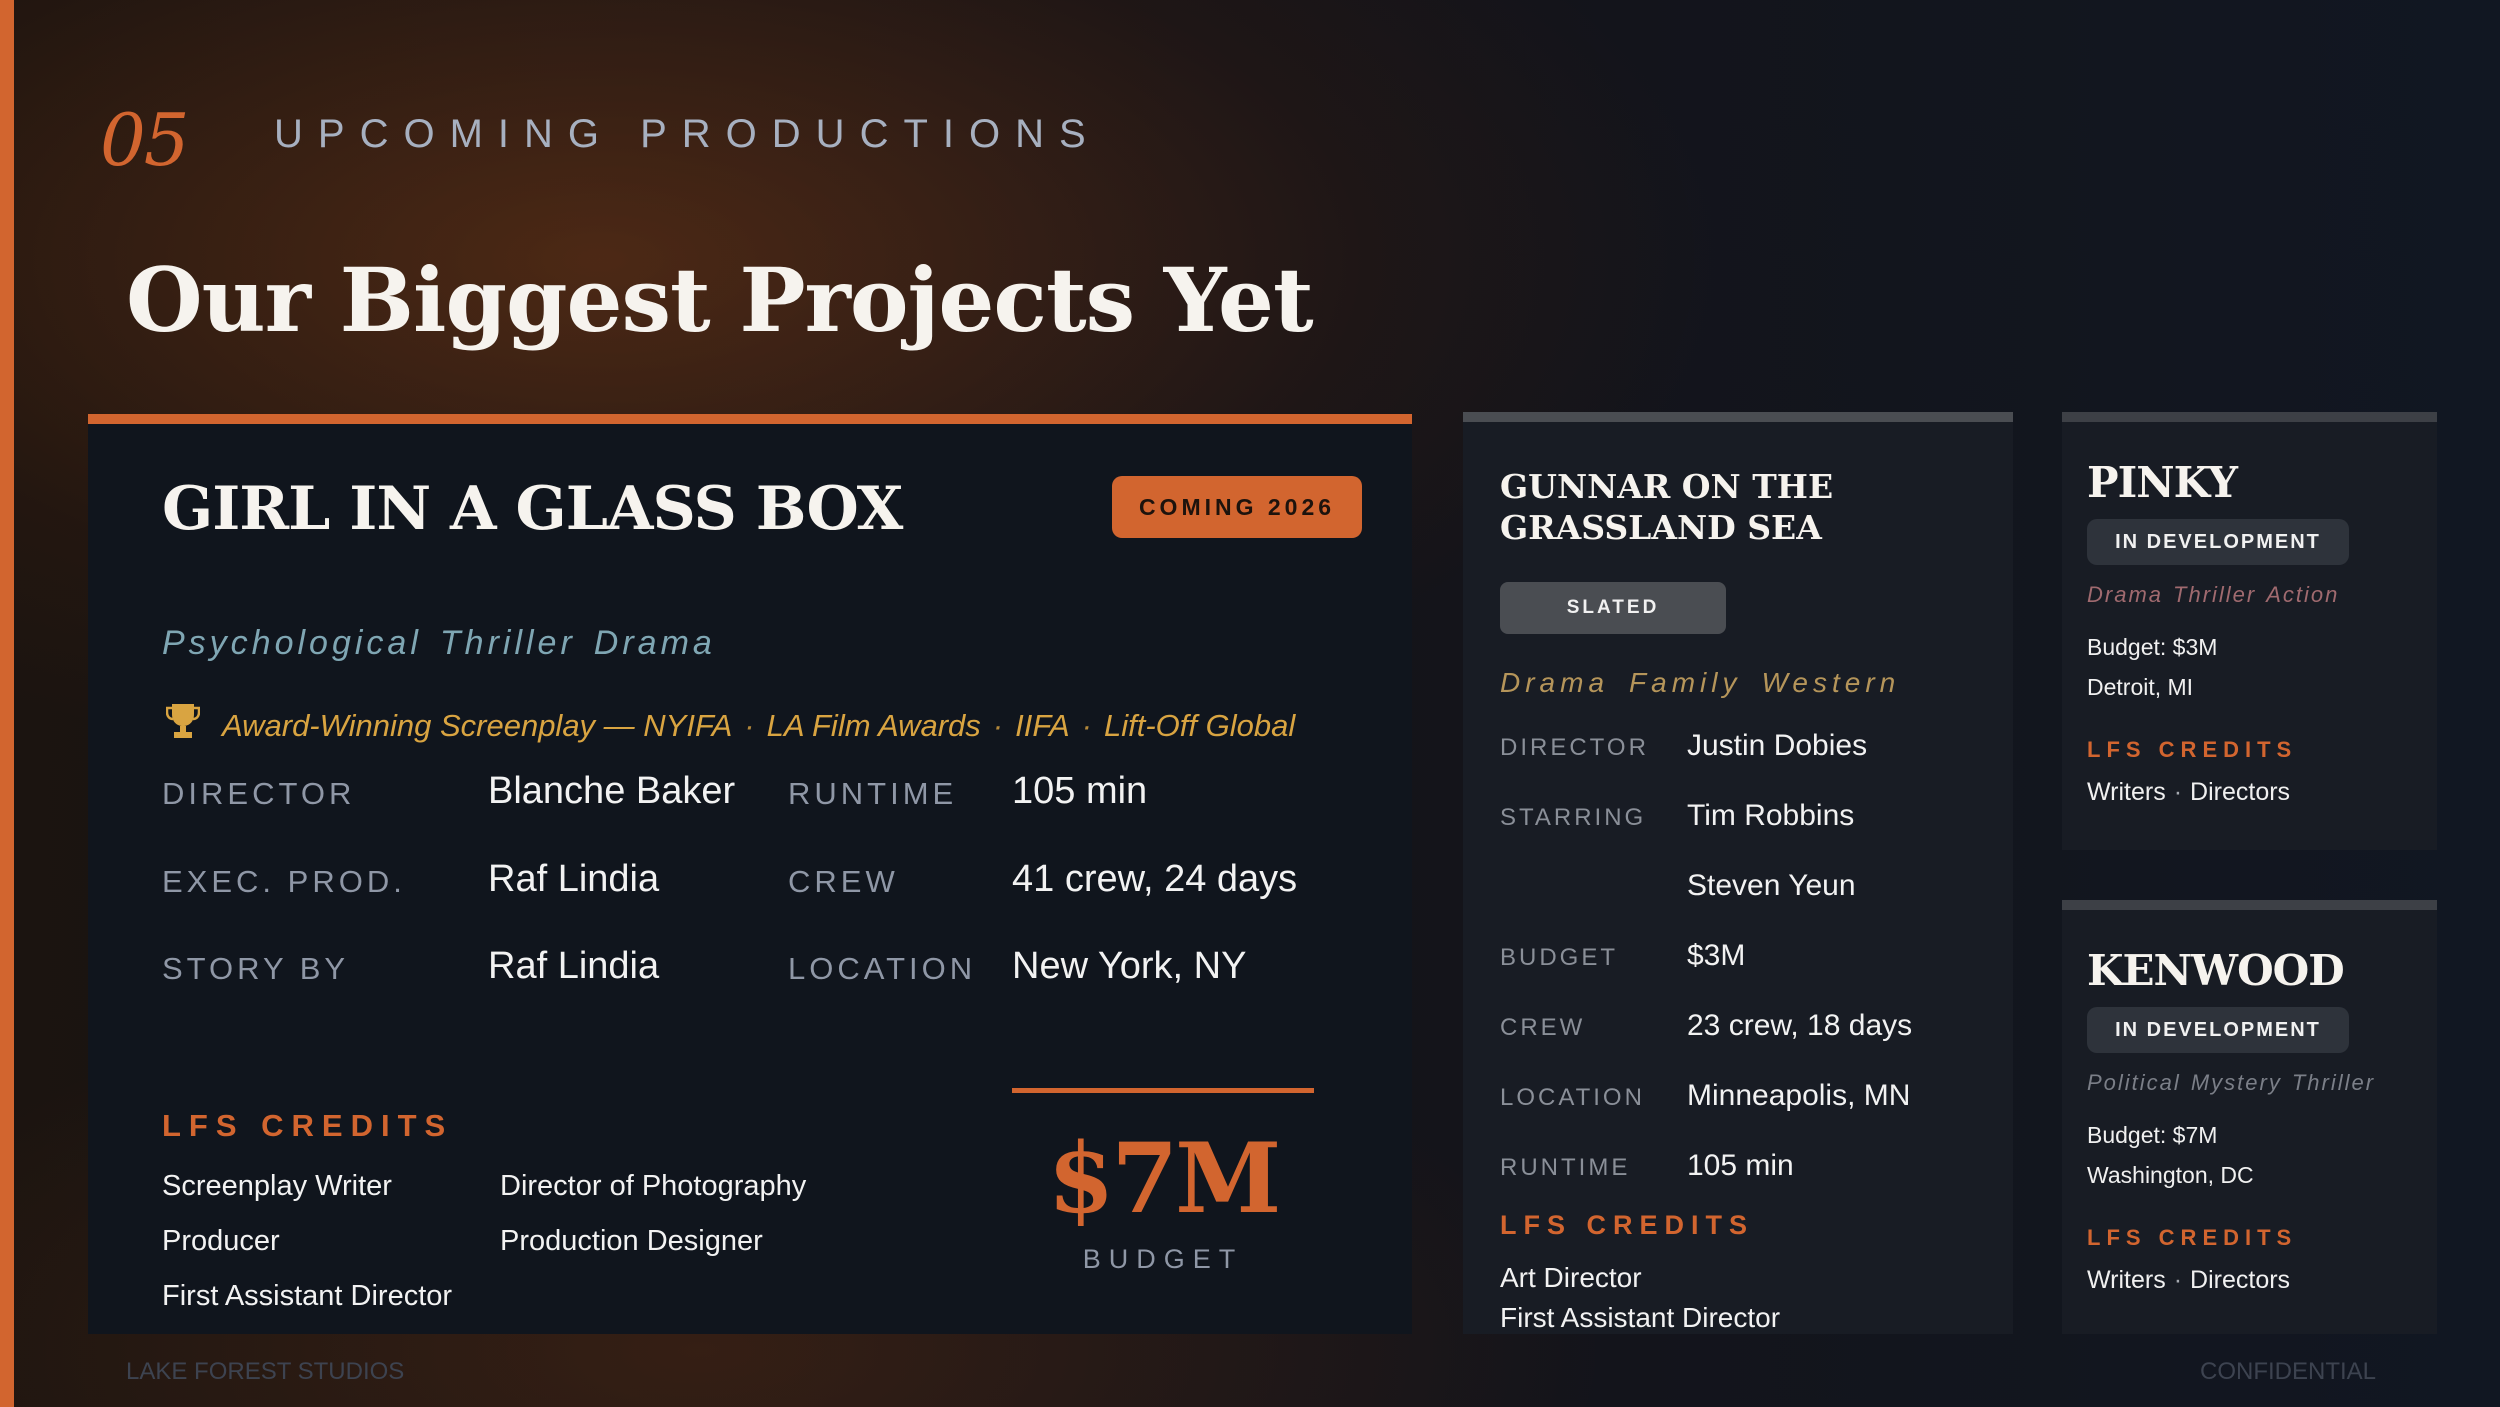 The image size is (2500, 1407). What do you see at coordinates (1716, 955) in the screenshot?
I see `detail-value-budget: $3M` at bounding box center [1716, 955].